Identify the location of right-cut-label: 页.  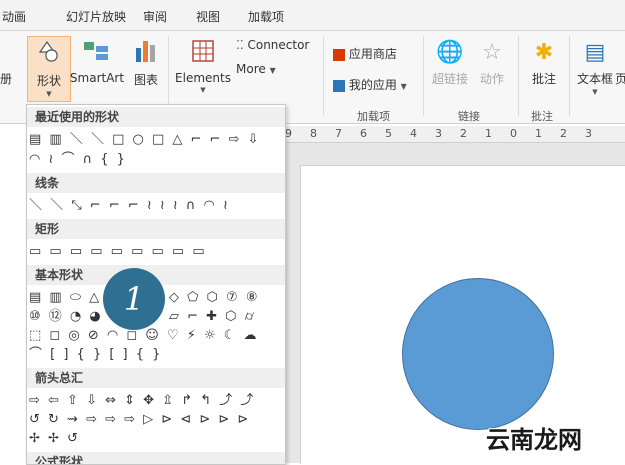
(620, 79).